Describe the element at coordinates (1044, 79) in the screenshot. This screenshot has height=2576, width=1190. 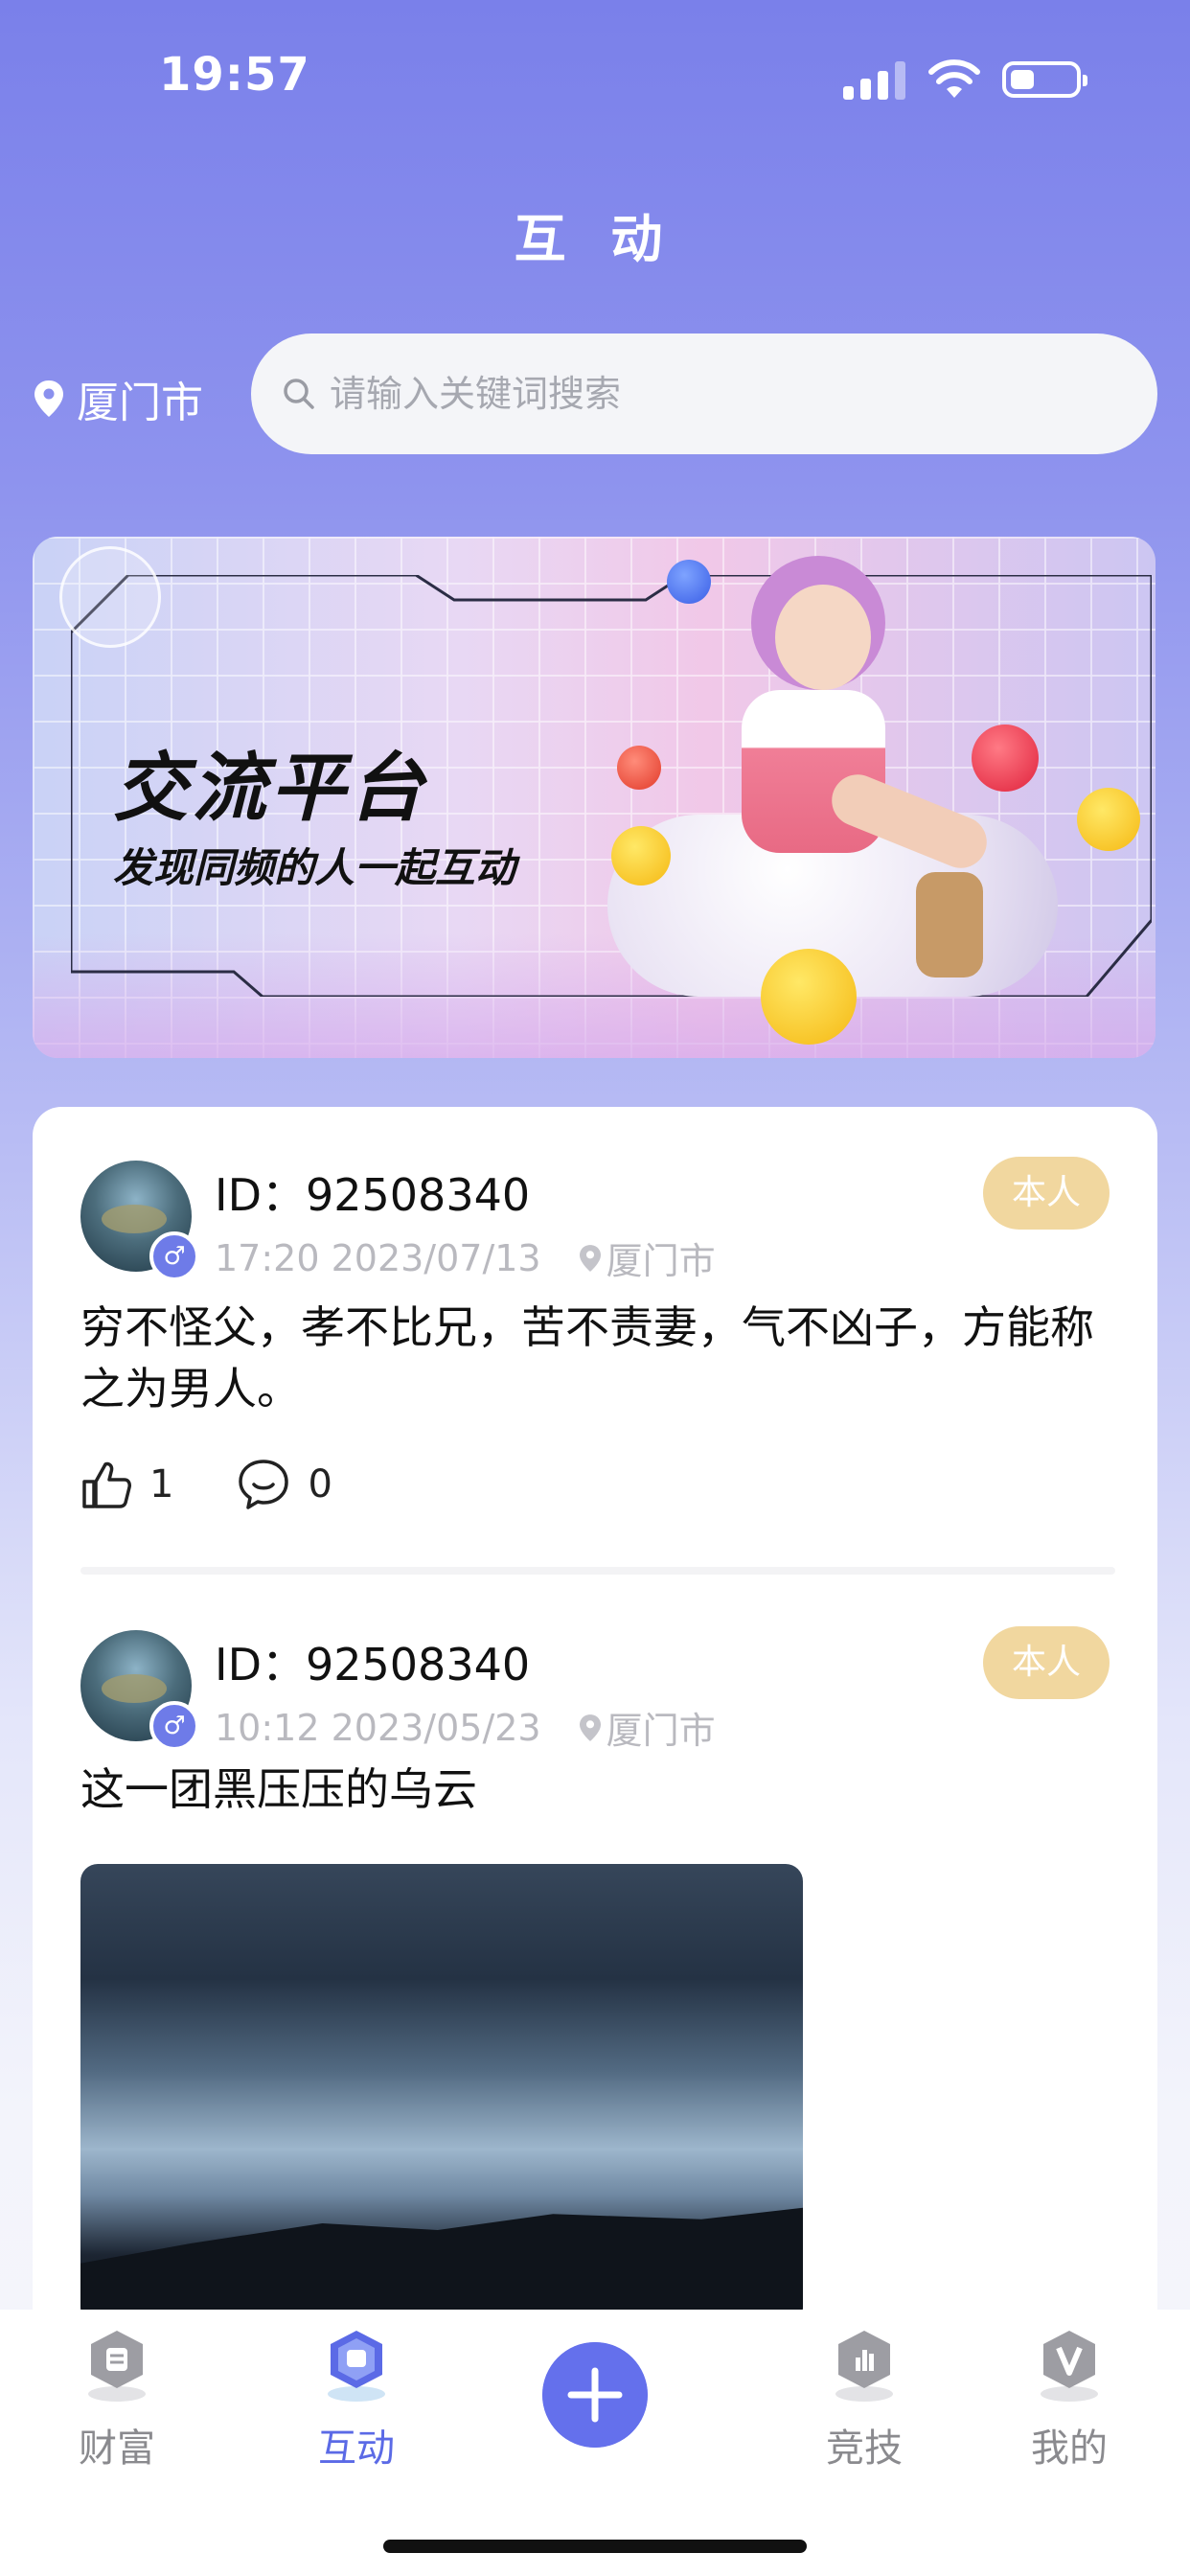
I see `battery-icon` at that location.